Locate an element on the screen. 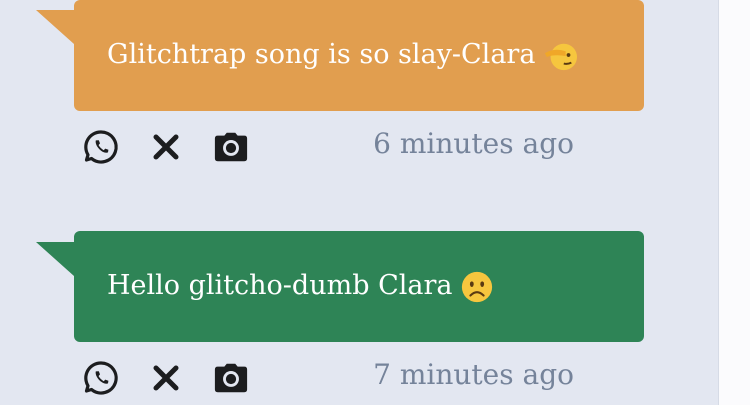 Image resolution: width=750 pixels, height=405 pixels. message-text: Hello glitcho-dumb Clara is located at coordinates (280, 286).